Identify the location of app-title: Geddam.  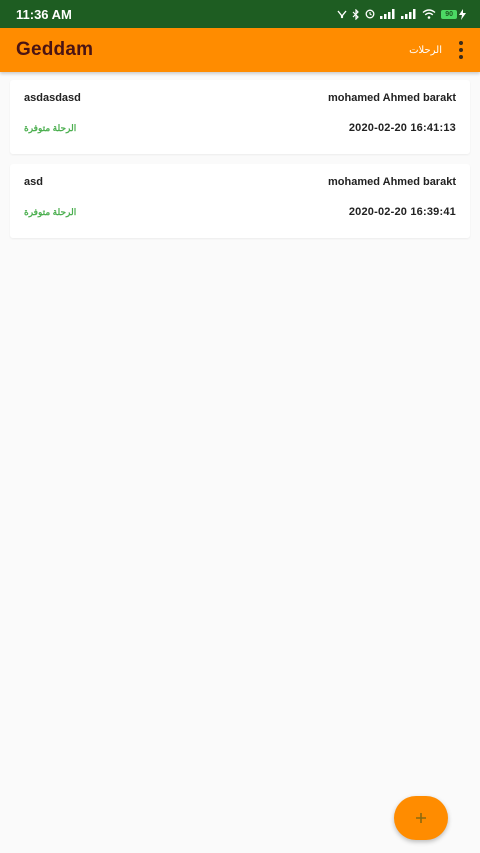
(55, 49).